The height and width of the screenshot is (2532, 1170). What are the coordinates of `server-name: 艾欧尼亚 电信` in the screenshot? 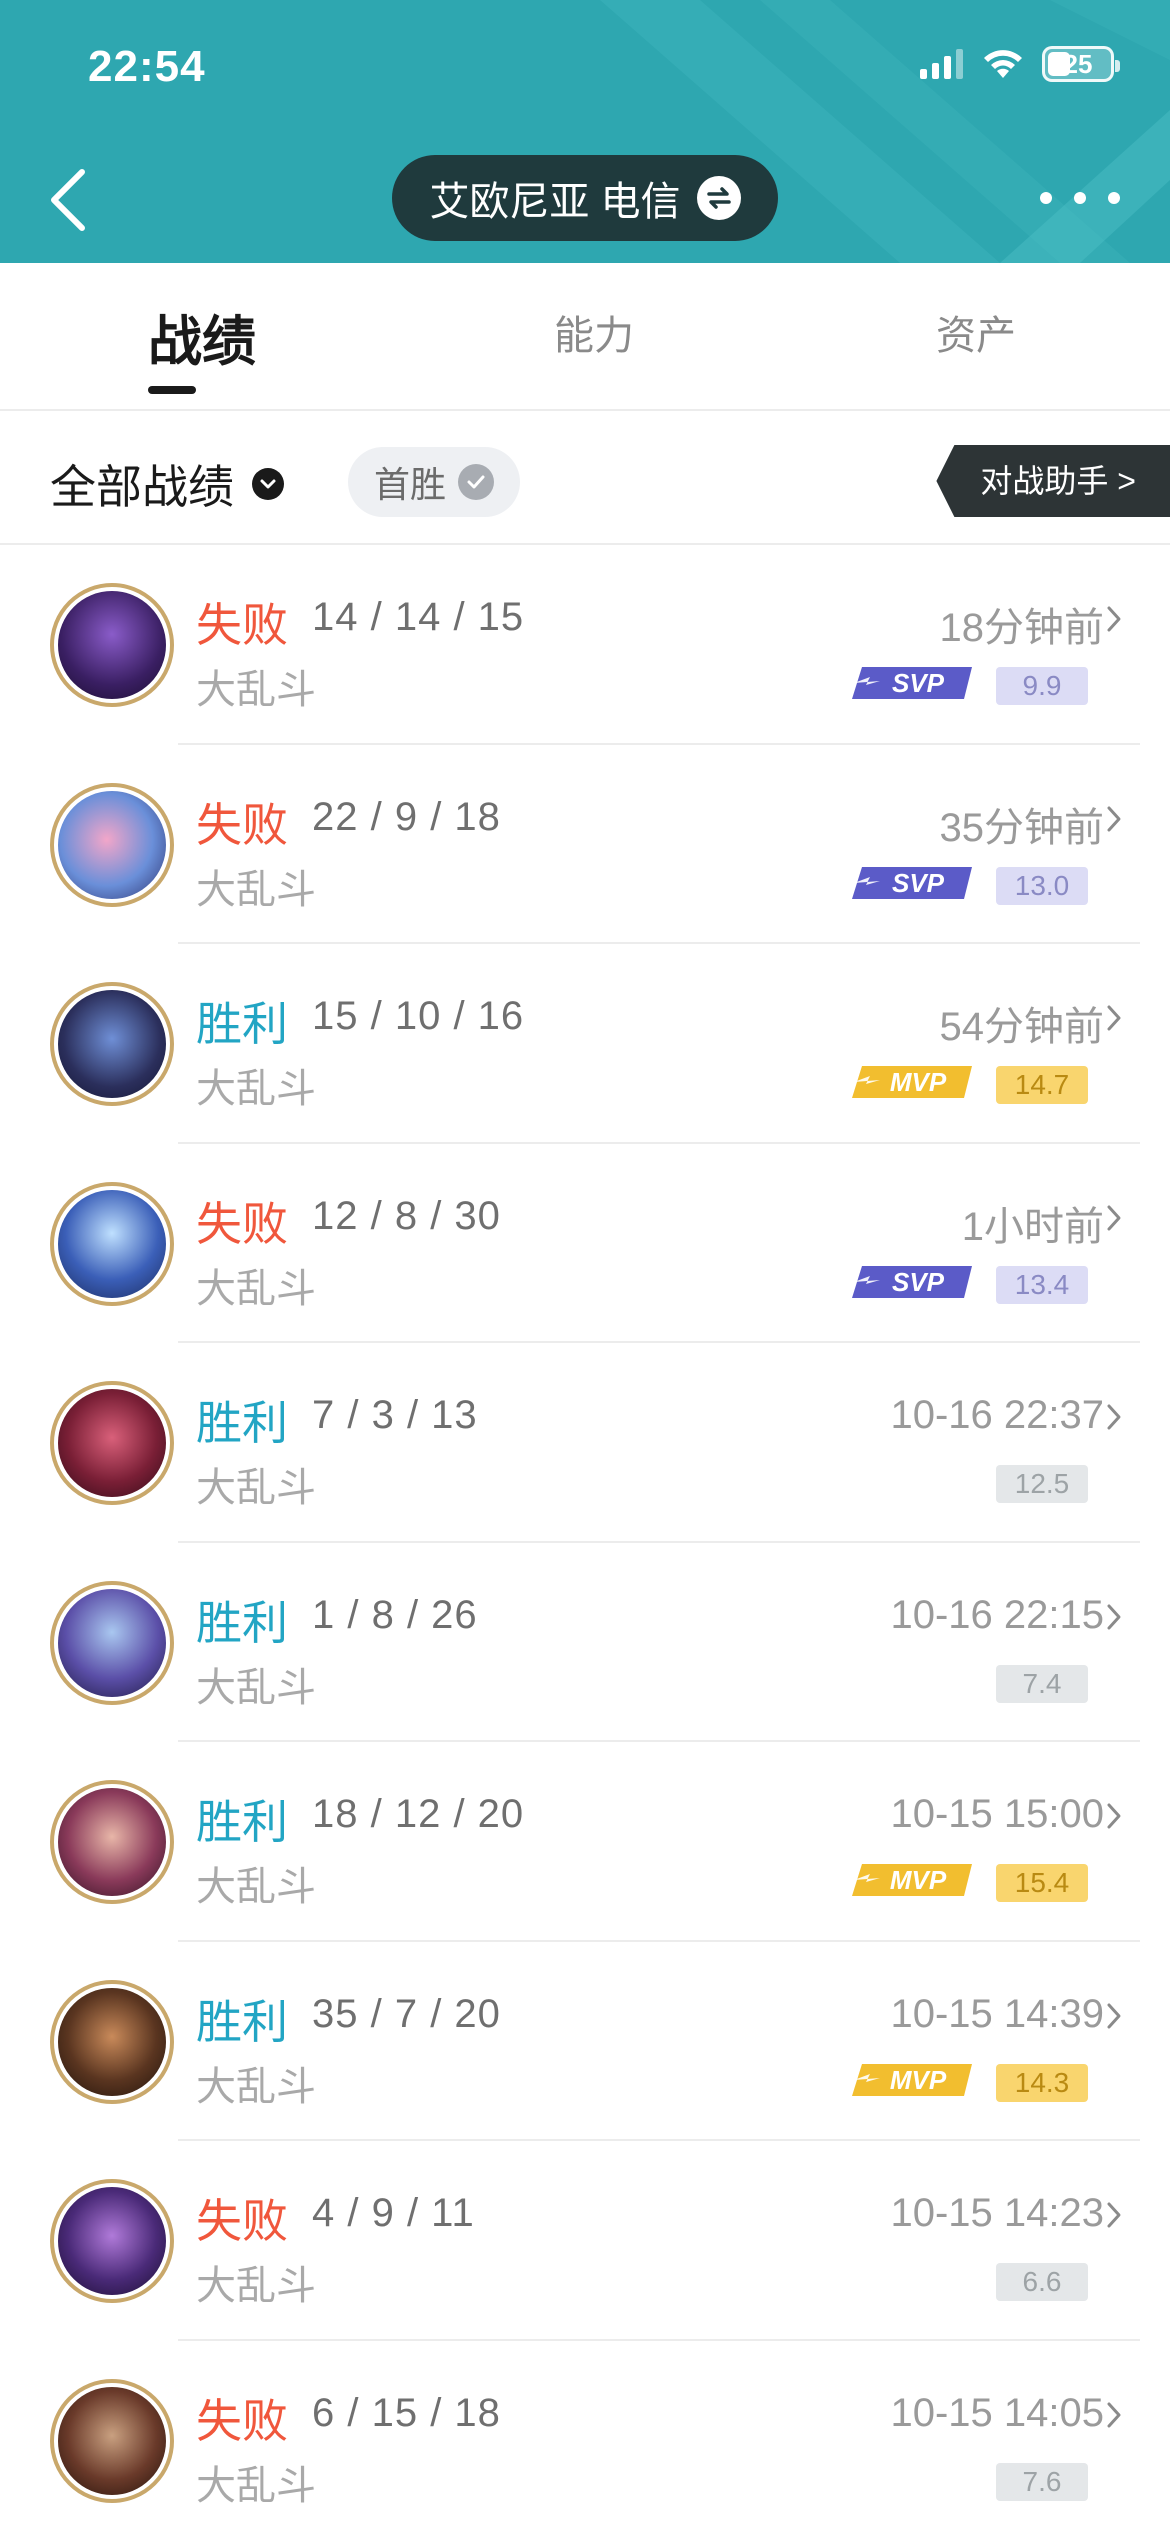 It's located at (555, 202).